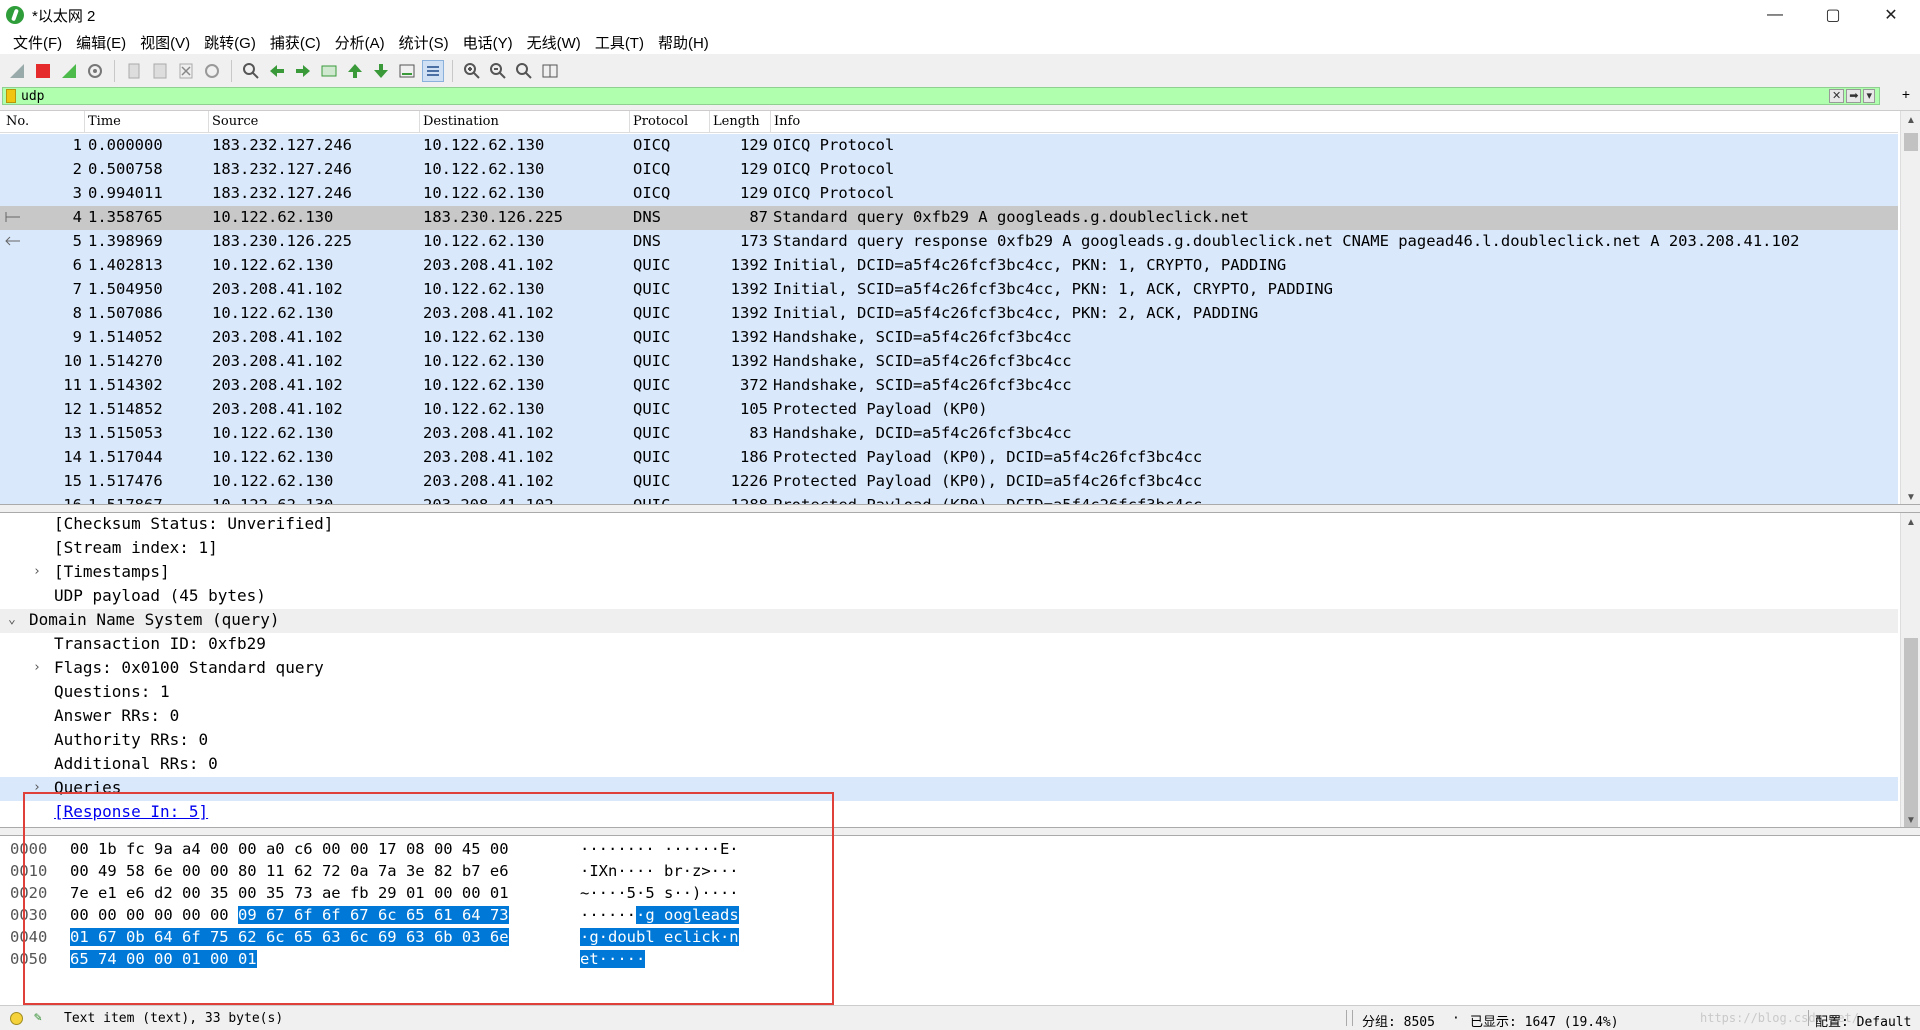  What do you see at coordinates (949, 645) in the screenshot?
I see `detail-row: Transaction ID: 0xfb29` at bounding box center [949, 645].